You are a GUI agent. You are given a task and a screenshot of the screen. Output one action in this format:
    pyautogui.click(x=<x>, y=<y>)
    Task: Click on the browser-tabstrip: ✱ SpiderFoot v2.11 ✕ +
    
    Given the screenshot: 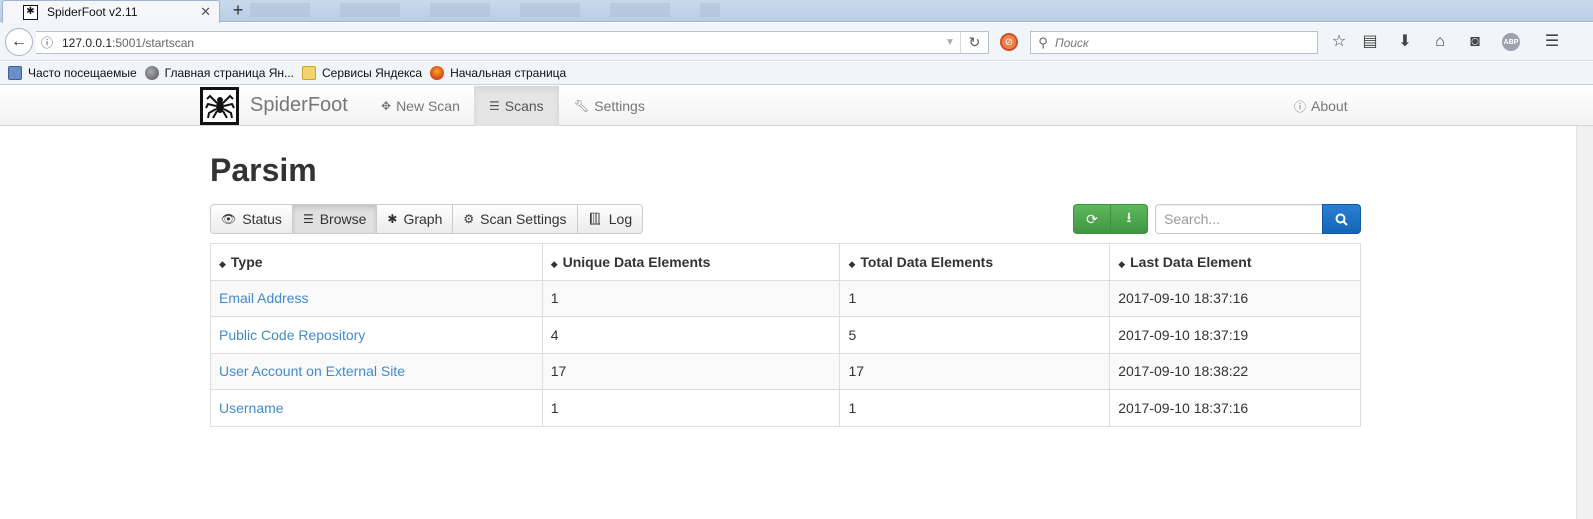 What is the action you would take?
    pyautogui.click(x=796, y=11)
    